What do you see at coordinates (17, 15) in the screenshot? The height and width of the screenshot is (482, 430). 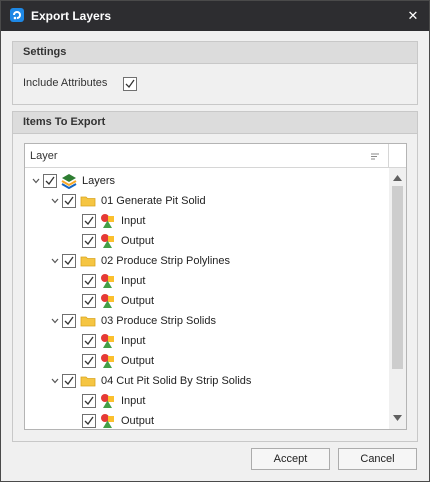 I see `app-icon` at bounding box center [17, 15].